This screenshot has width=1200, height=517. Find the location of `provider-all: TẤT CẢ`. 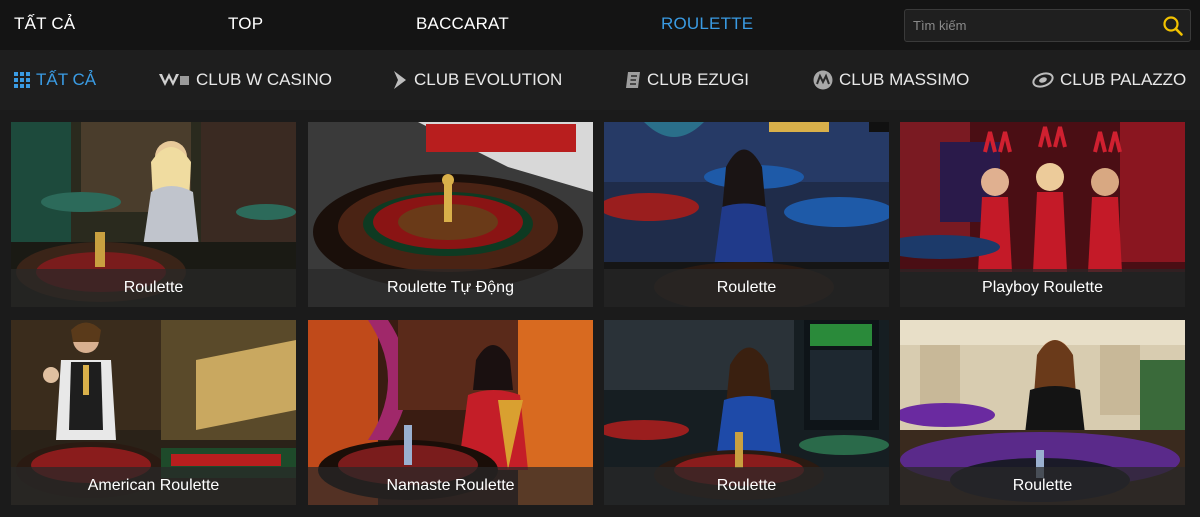

provider-all: TẤT CẢ is located at coordinates (55, 80).